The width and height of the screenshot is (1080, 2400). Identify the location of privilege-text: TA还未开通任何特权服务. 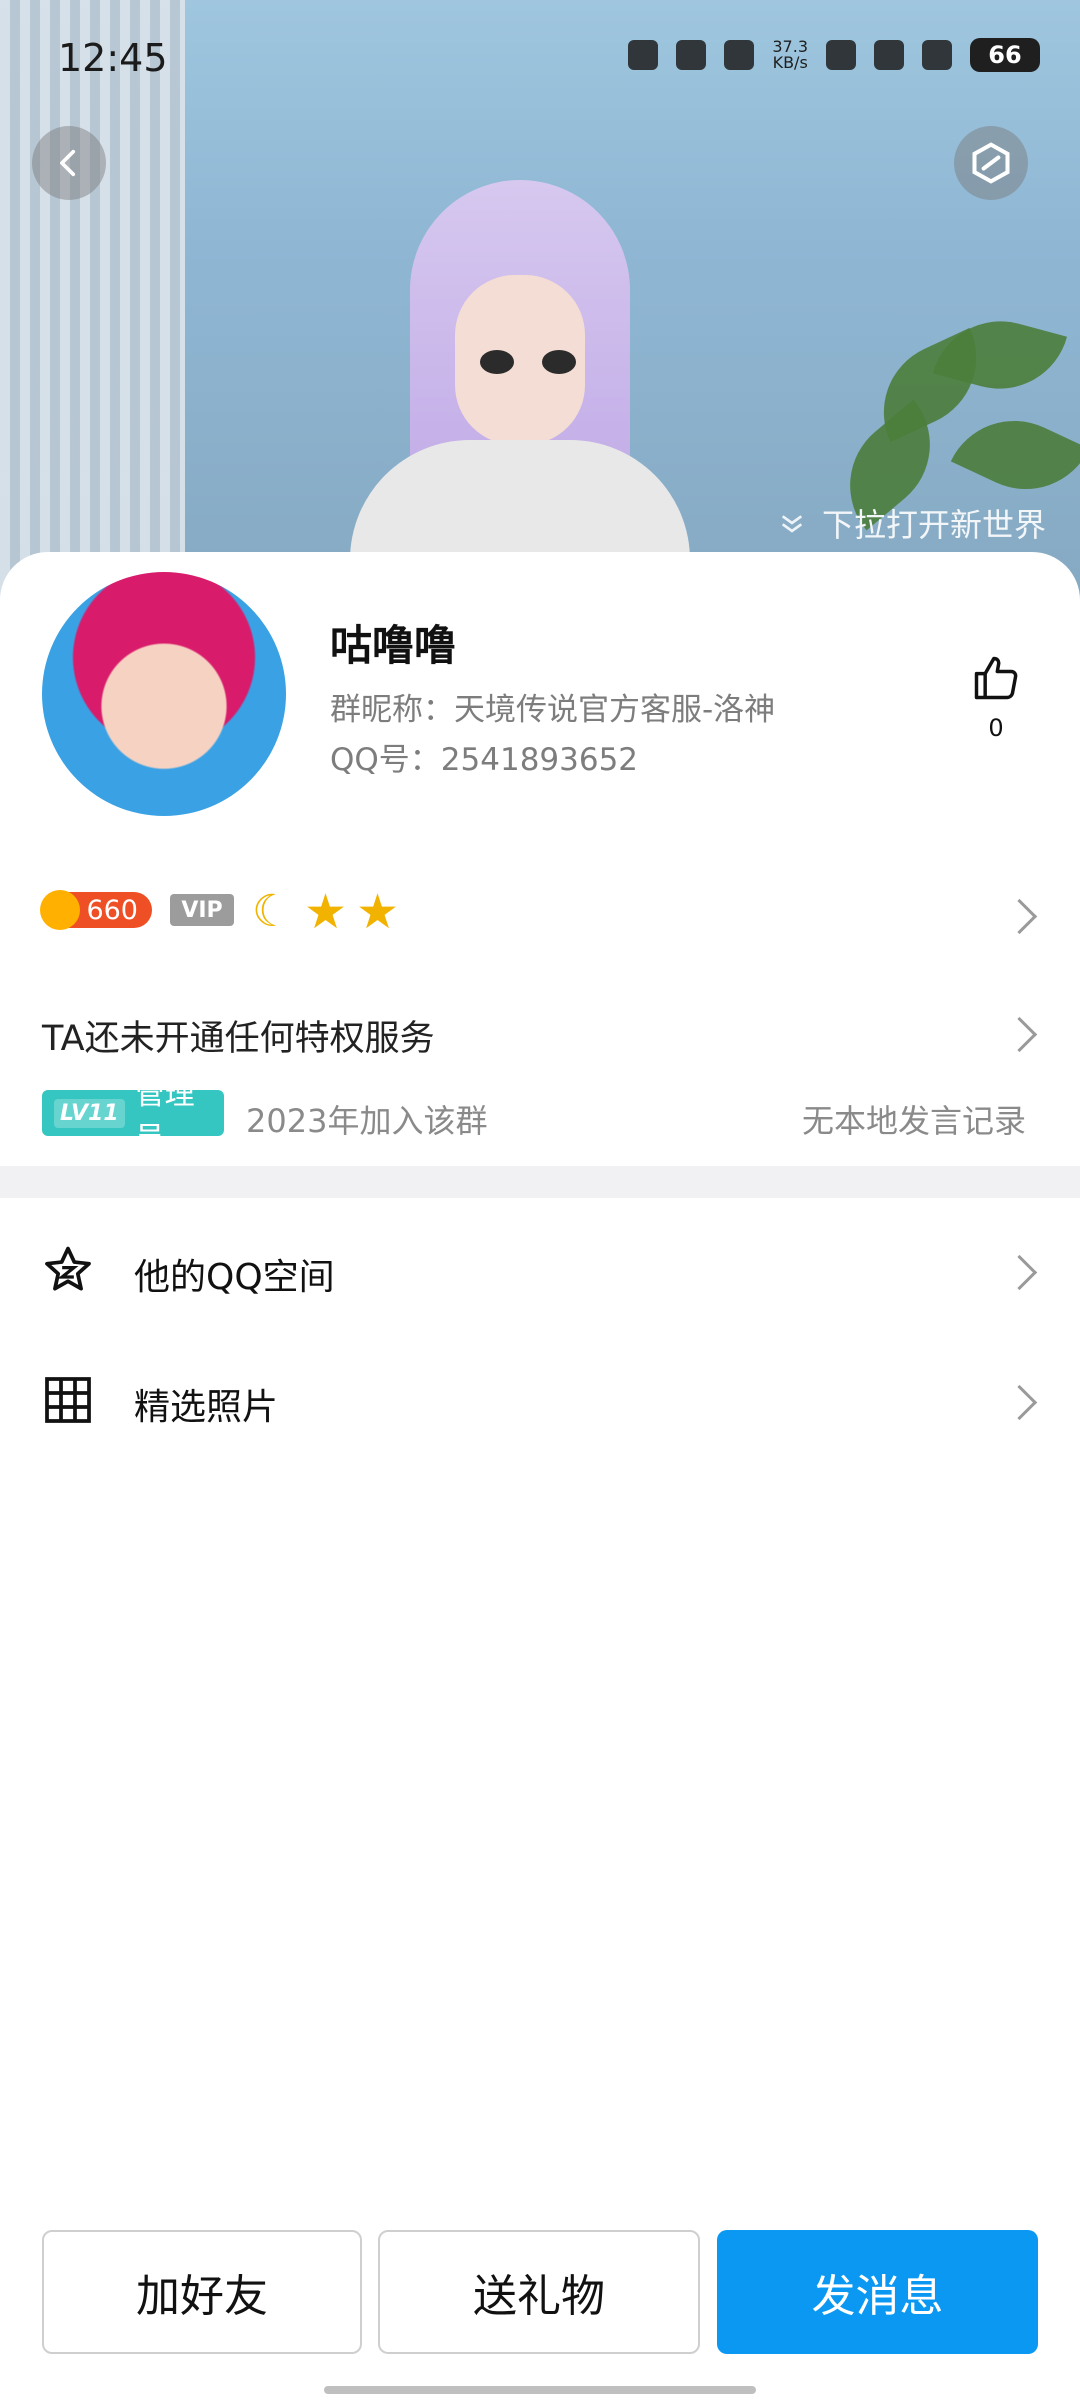
(238, 1039).